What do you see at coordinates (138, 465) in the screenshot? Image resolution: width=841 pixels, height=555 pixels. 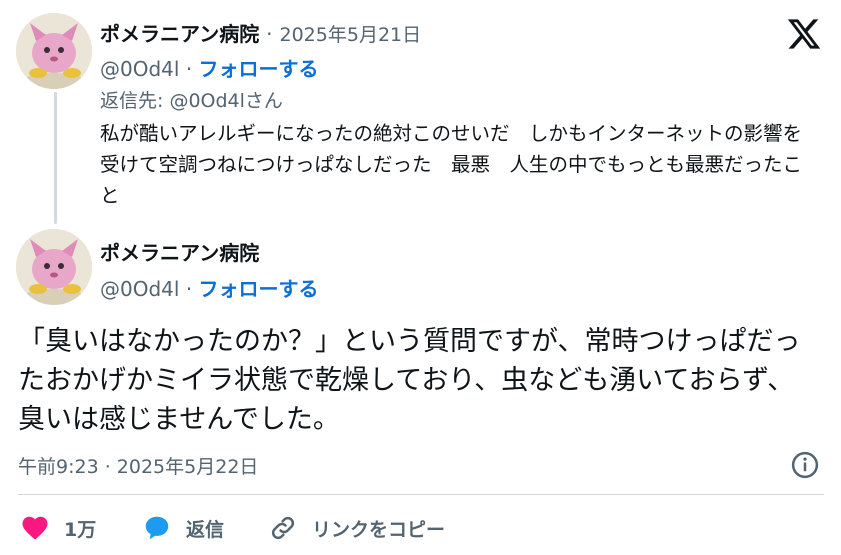 I see `tweet-timestamp: 午前9:23 · 2025年5月22日` at bounding box center [138, 465].